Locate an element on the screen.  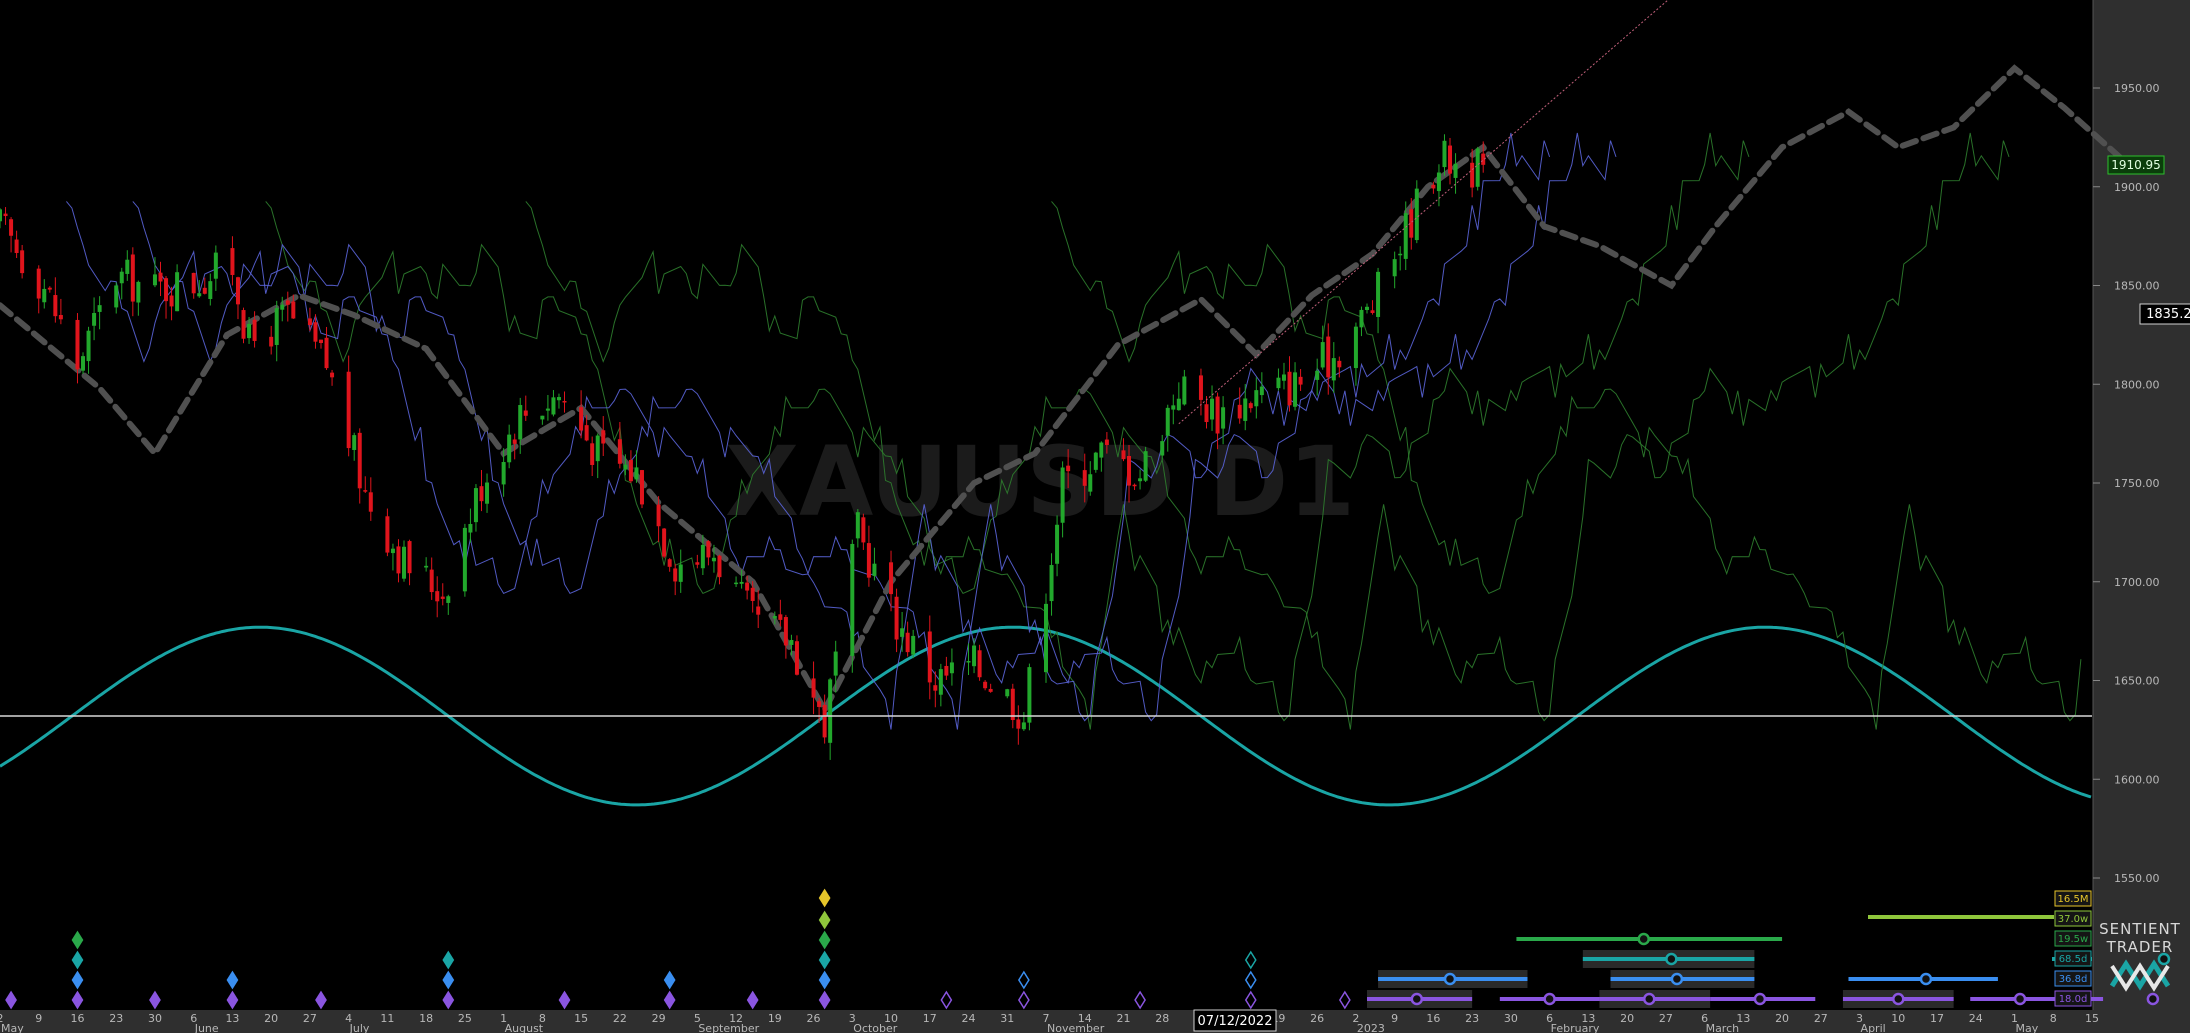
trend-line is located at coordinates (1423, 212).